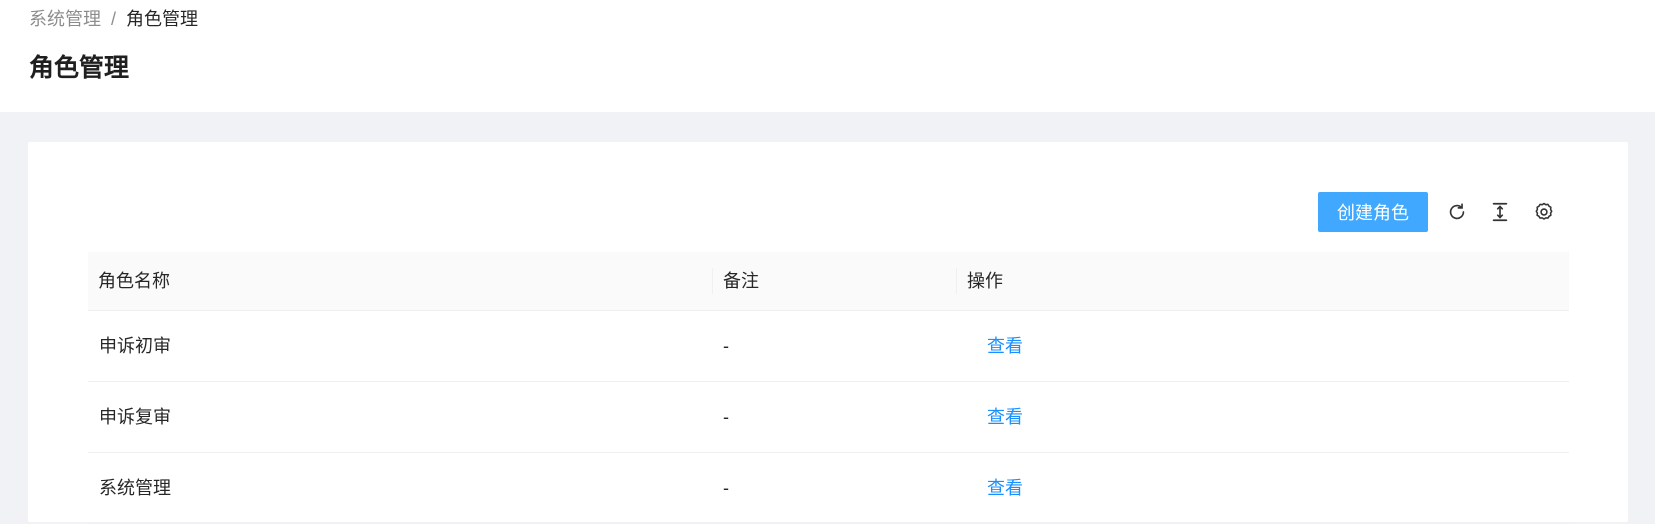 Image resolution: width=1655 pixels, height=524 pixels. What do you see at coordinates (135, 346) in the screenshot?
I see `role-name-cell: 申诉初审` at bounding box center [135, 346].